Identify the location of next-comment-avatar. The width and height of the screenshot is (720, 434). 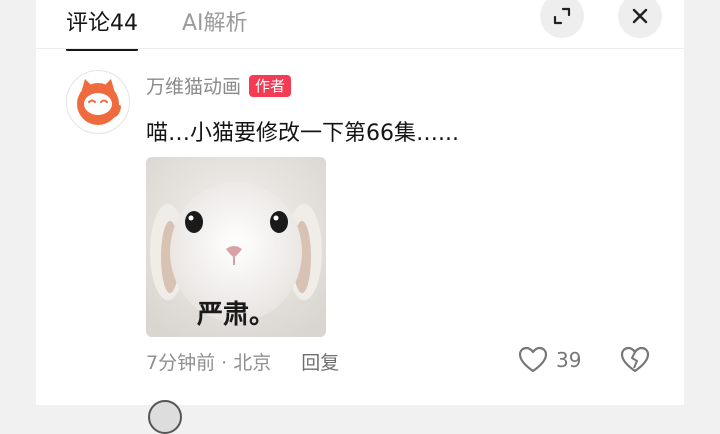
(165, 417).